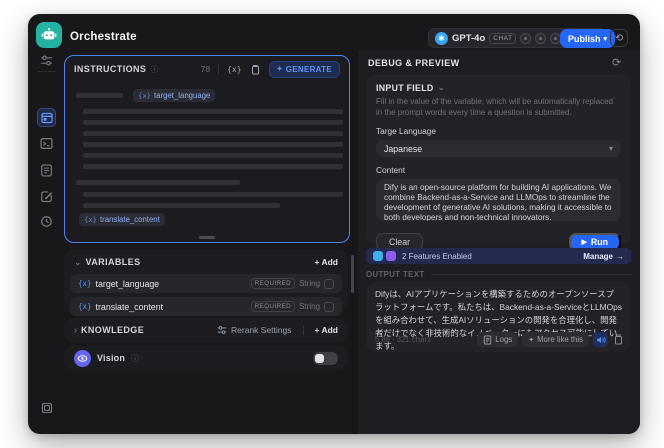 Image resolution: width=664 pixels, height=448 pixels. What do you see at coordinates (598, 256) in the screenshot?
I see `manage-label: Manage` at bounding box center [598, 256].